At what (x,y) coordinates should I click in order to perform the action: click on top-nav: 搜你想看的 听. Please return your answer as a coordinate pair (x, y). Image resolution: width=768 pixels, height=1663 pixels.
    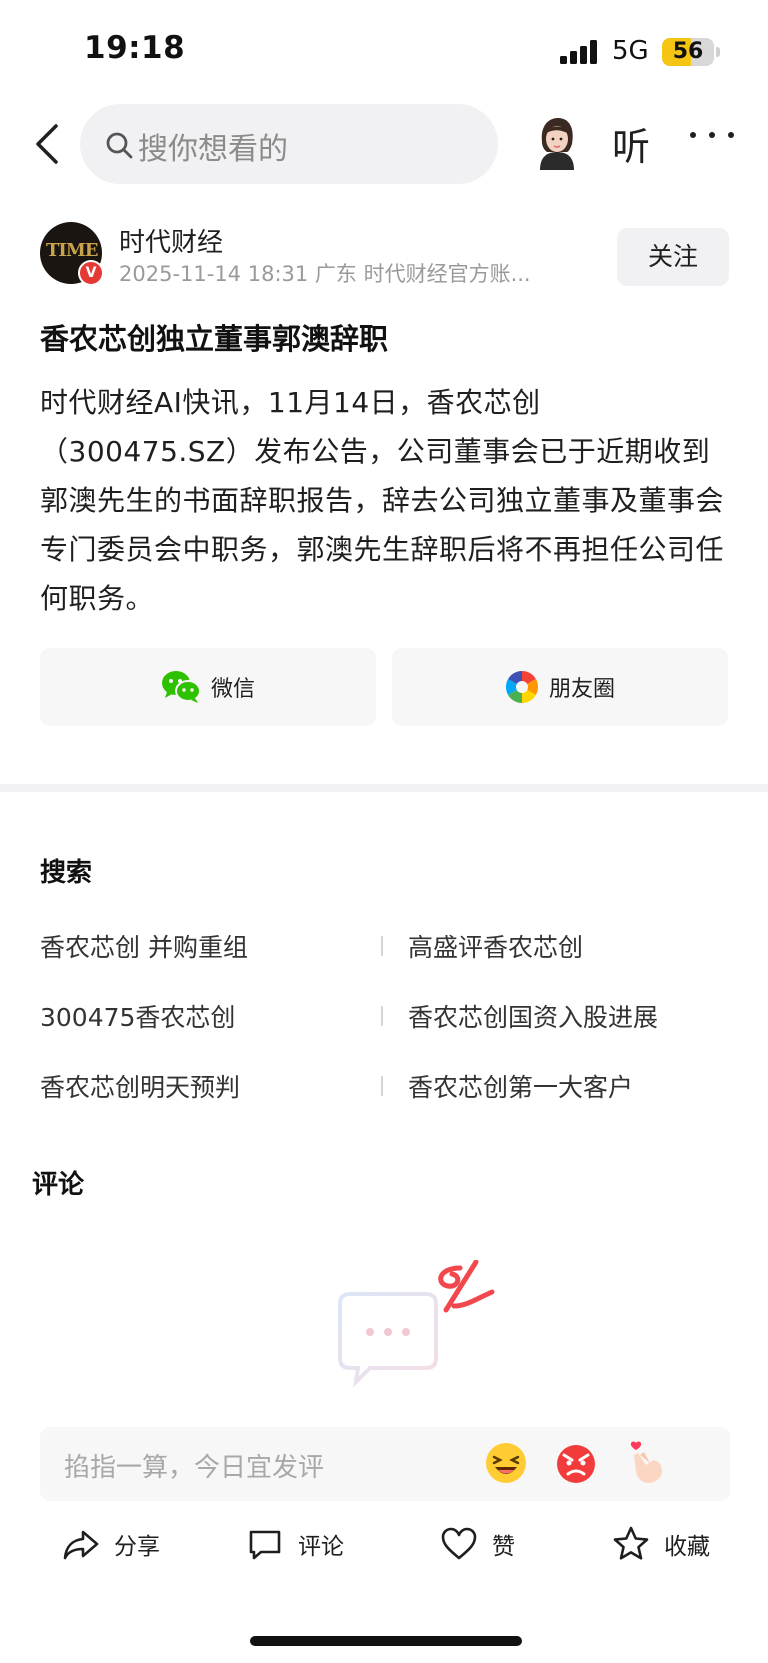
    Looking at the image, I should click on (384, 144).